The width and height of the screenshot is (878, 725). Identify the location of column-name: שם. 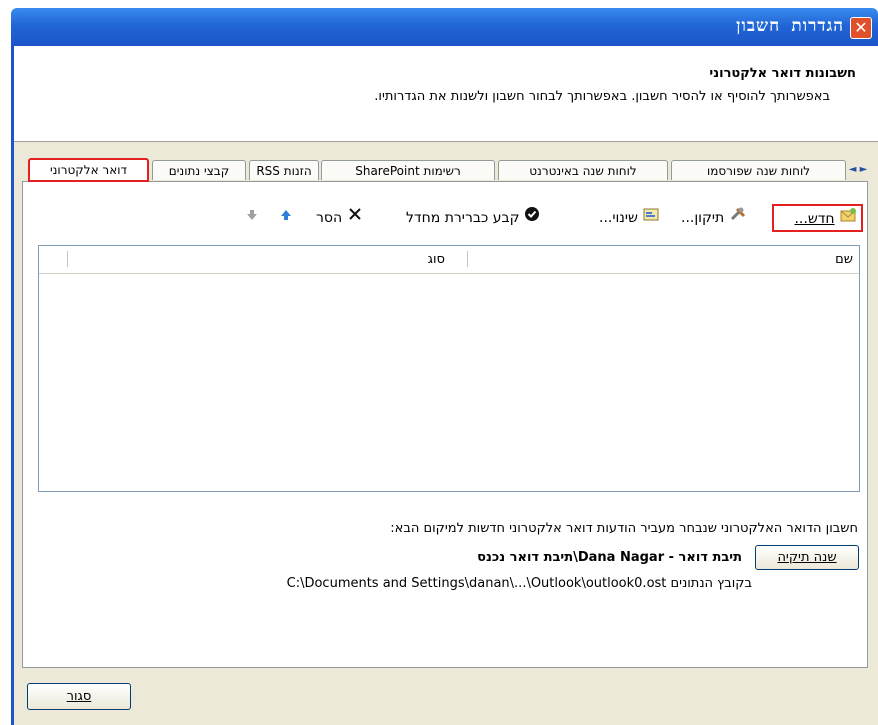
(844, 259).